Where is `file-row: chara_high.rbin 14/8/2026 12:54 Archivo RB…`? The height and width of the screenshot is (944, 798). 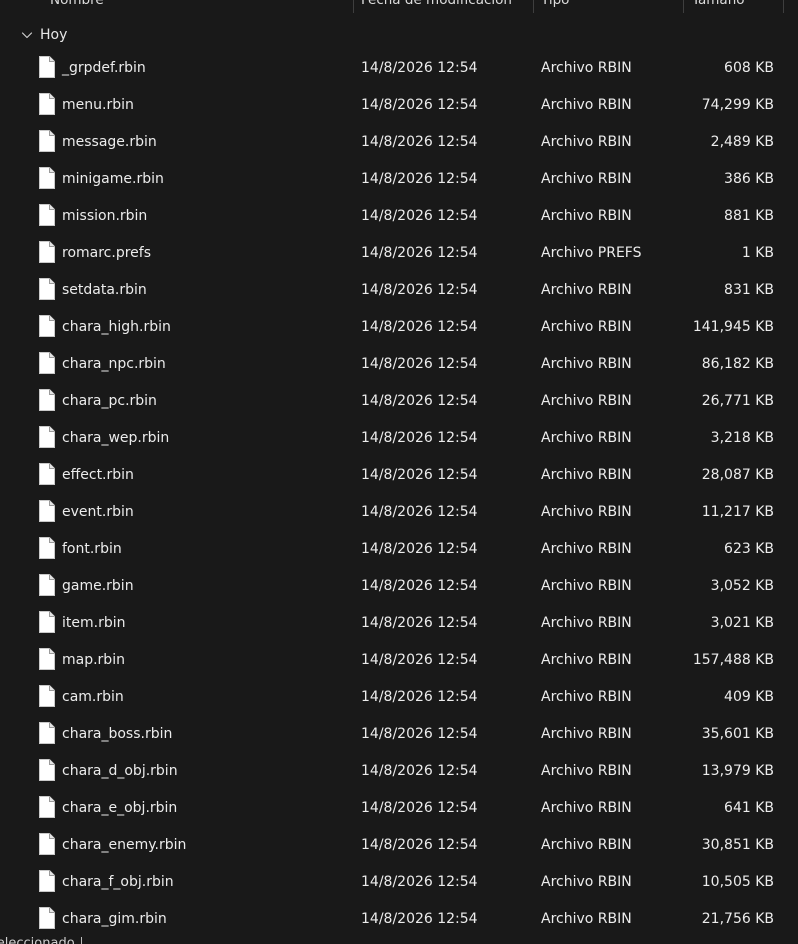 file-row: chara_high.rbin 14/8/2026 12:54 Archivo RB… is located at coordinates (399, 327).